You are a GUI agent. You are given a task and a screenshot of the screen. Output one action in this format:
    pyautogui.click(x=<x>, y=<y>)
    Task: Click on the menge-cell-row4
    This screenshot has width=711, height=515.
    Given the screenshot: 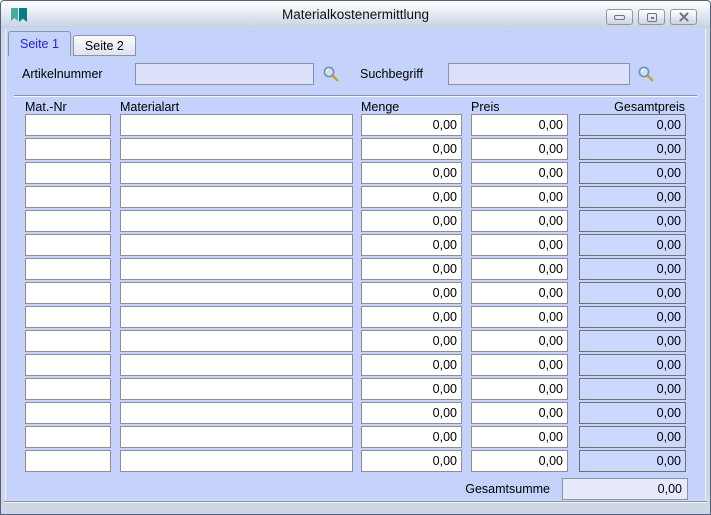 What is the action you would take?
    pyautogui.click(x=411, y=197)
    